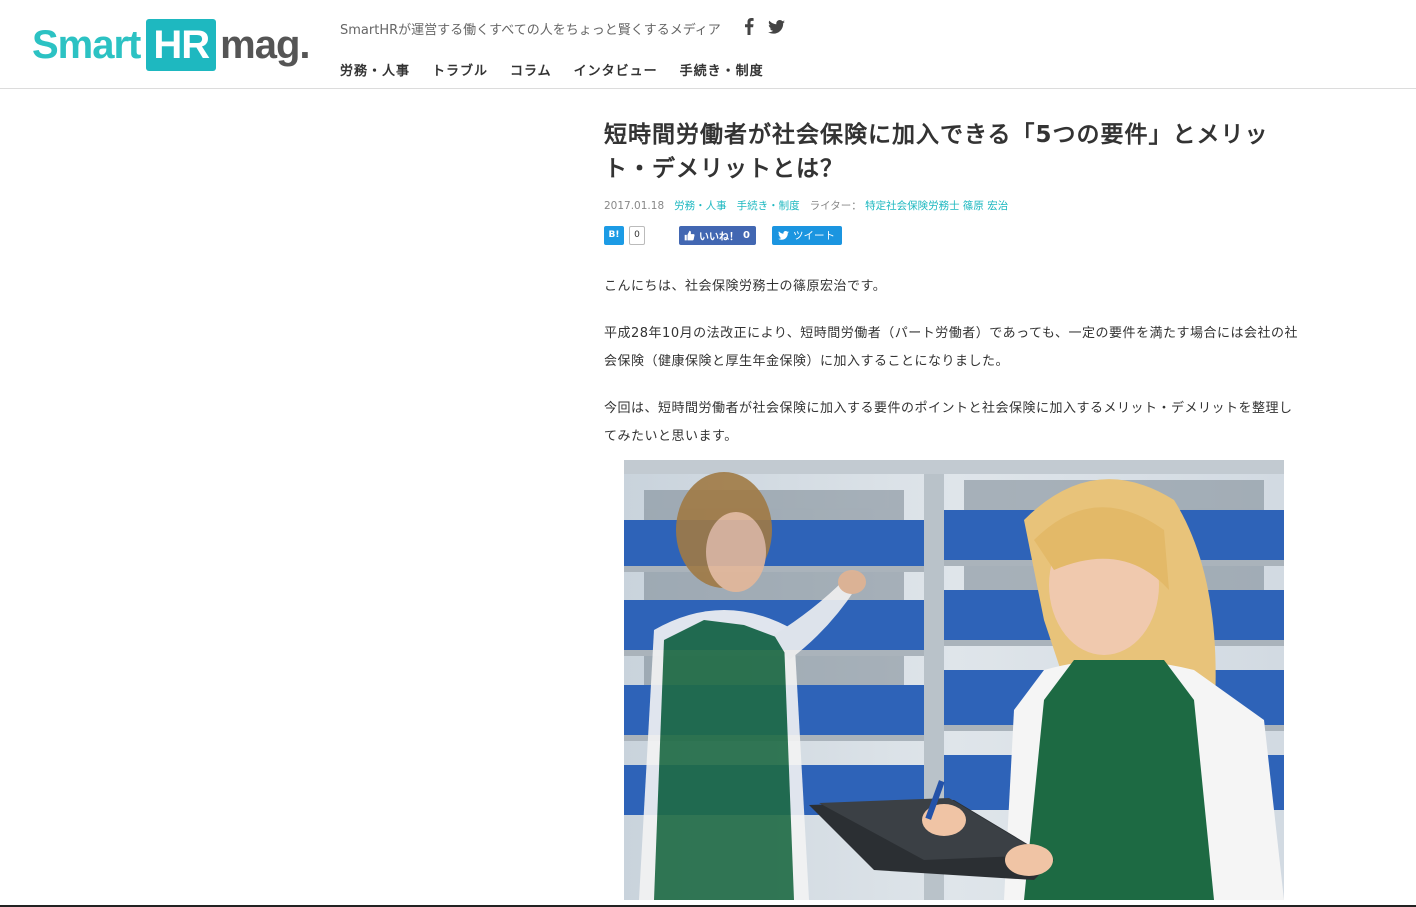 The width and height of the screenshot is (1416, 907). What do you see at coordinates (689, 235) in the screenshot?
I see `thumbs-up-icon` at bounding box center [689, 235].